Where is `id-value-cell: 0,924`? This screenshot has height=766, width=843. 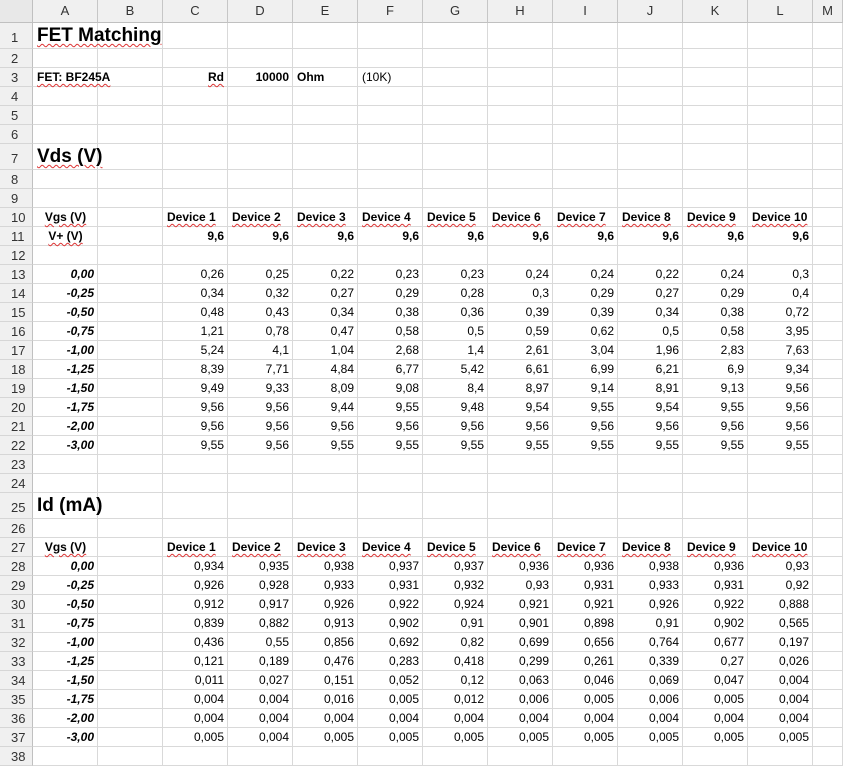
id-value-cell: 0,924 is located at coordinates (455, 604).